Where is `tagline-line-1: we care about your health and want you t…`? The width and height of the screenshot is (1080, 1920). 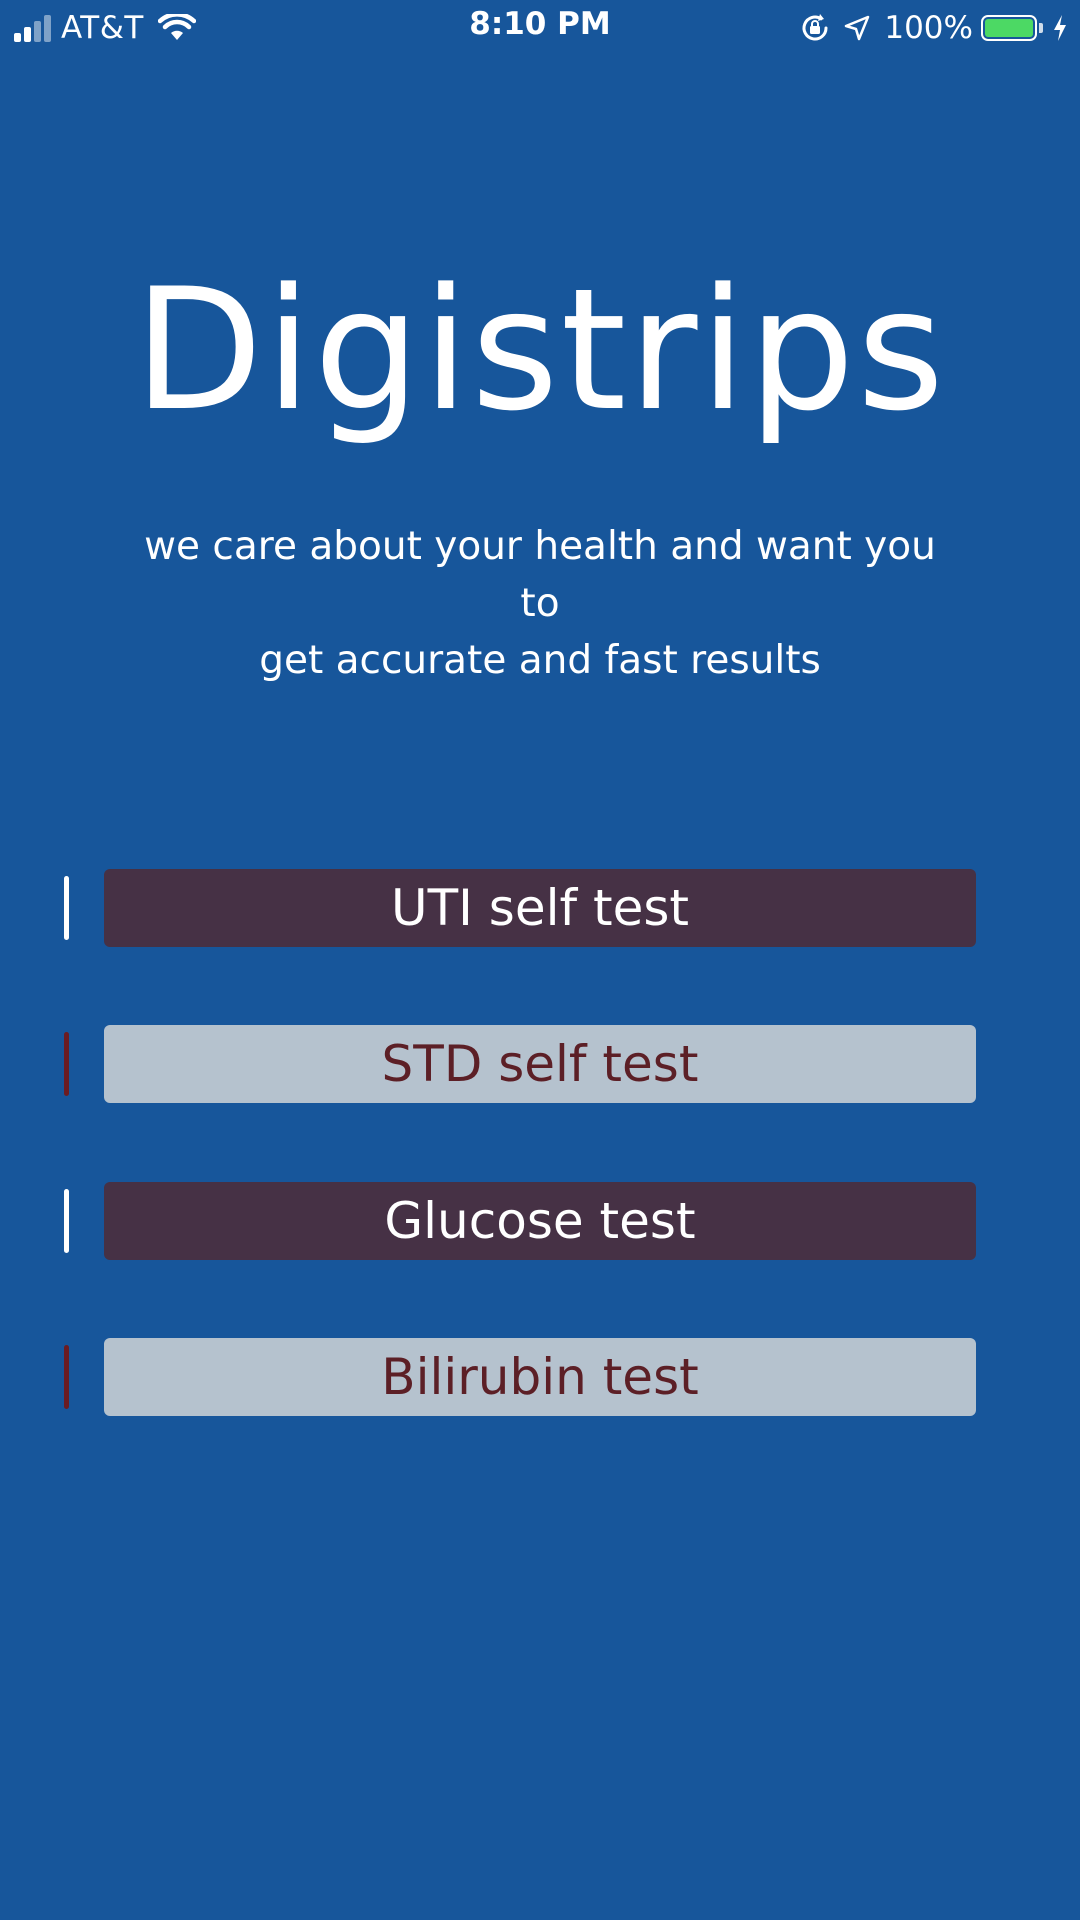 tagline-line-1: we care about your health and want you t… is located at coordinates (540, 575).